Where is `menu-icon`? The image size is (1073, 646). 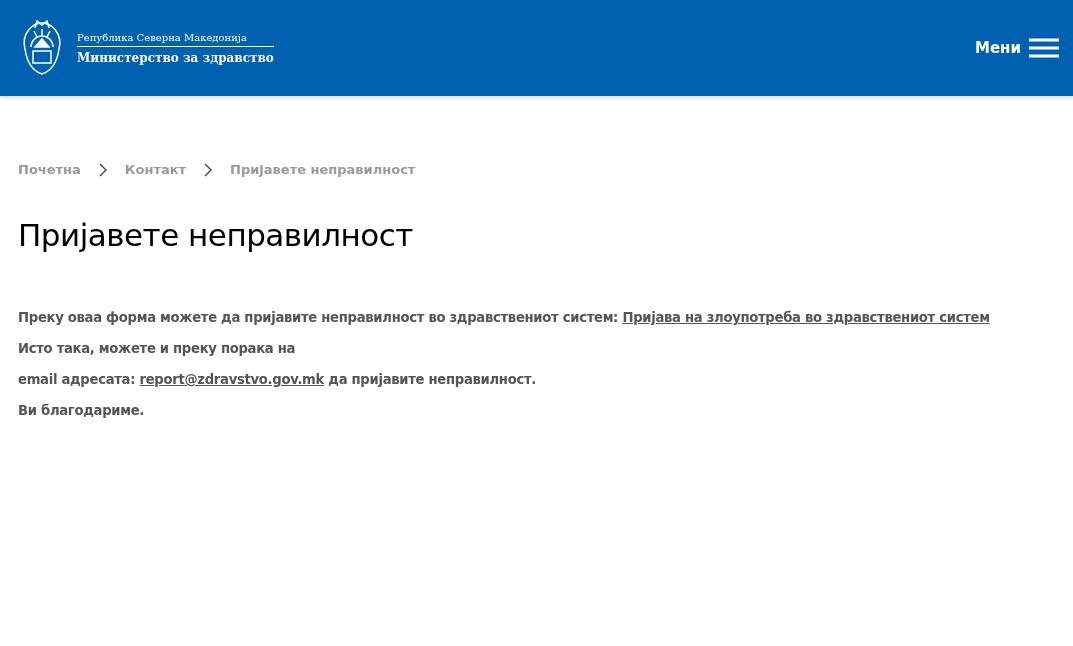
menu-icon is located at coordinates (1044, 48).